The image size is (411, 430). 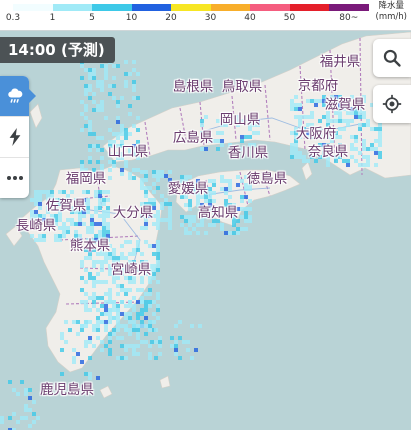 I want to click on lightning-icon, so click(x=14, y=137).